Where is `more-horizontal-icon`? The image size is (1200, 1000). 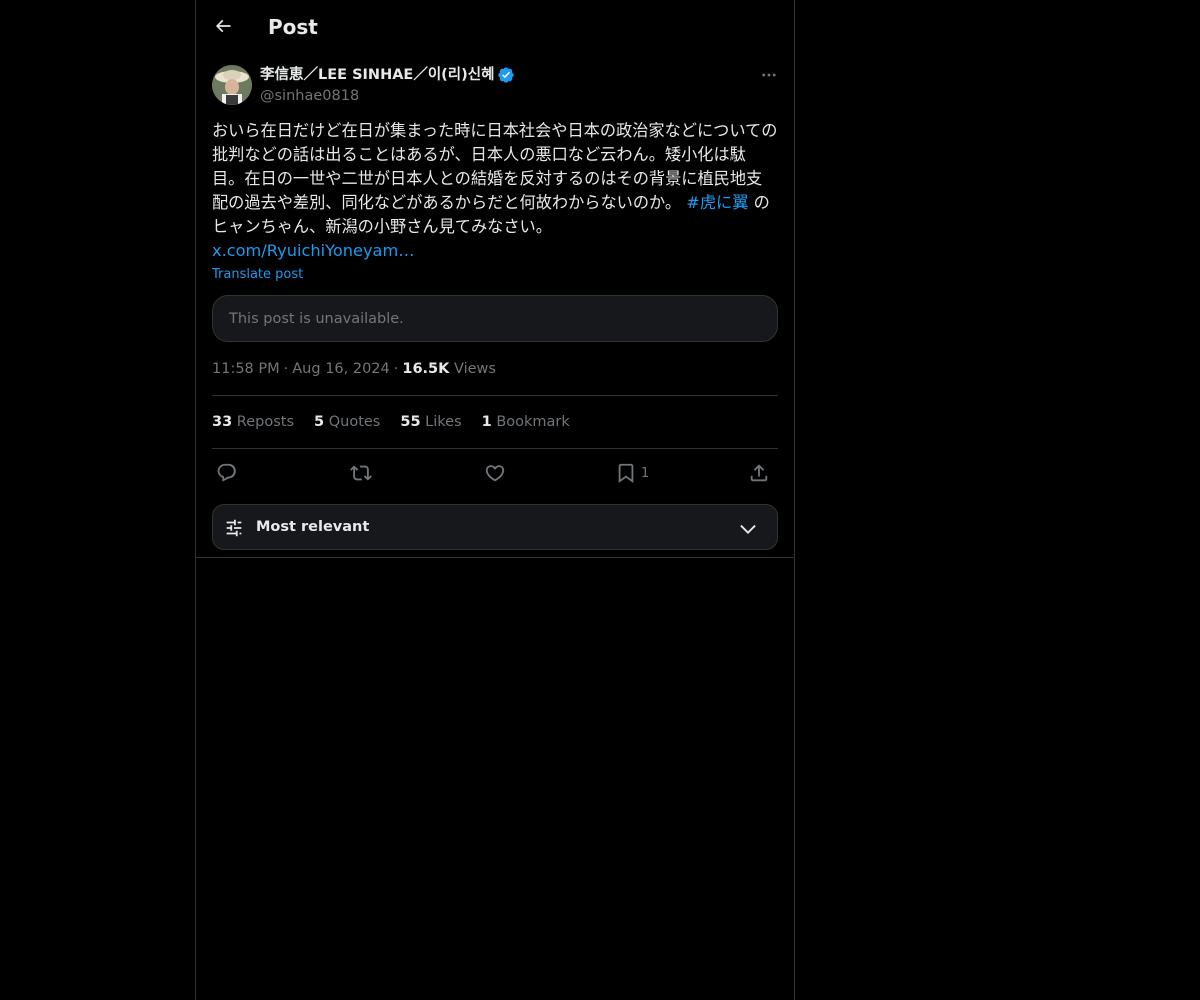
more-horizontal-icon is located at coordinates (769, 75).